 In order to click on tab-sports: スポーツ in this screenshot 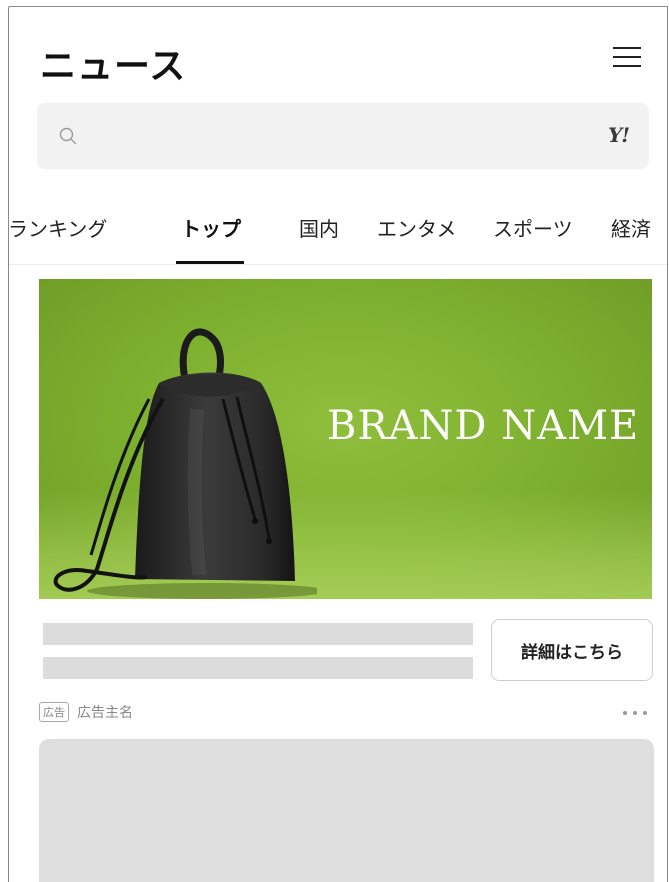, I will do `click(533, 227)`.